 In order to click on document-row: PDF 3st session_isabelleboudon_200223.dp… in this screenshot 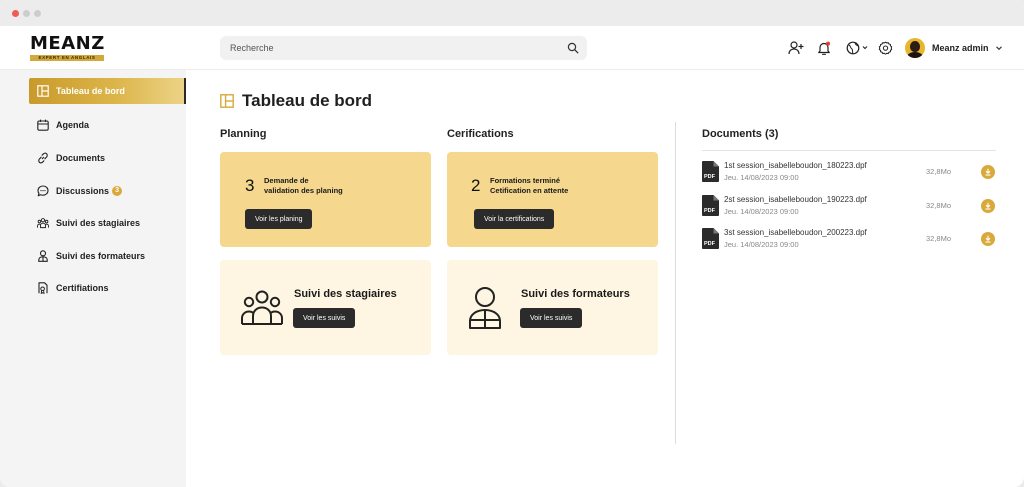, I will do `click(850, 241)`.